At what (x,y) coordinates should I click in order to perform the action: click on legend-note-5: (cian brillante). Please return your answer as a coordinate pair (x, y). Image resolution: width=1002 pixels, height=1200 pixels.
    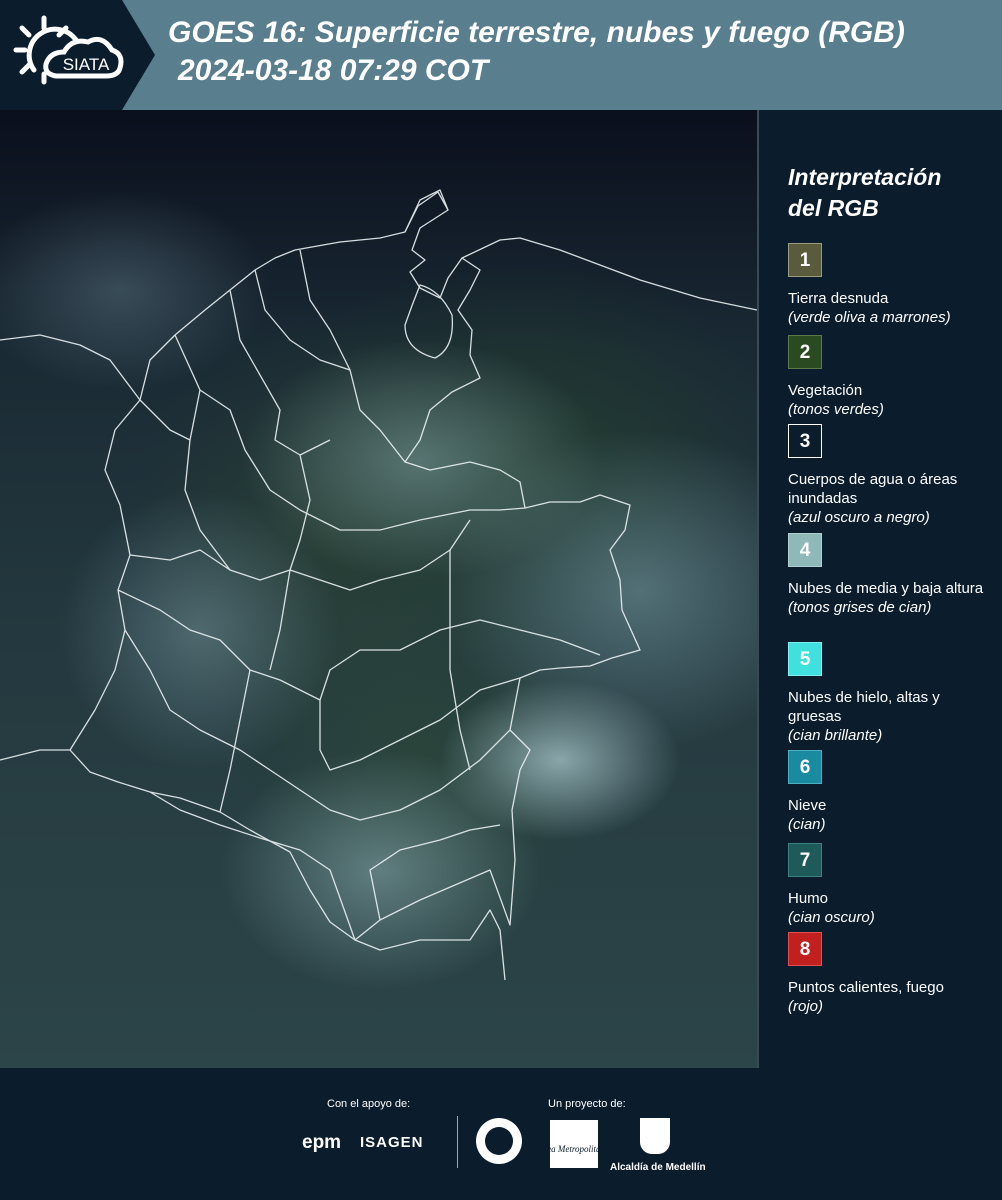
    Looking at the image, I should click on (835, 735).